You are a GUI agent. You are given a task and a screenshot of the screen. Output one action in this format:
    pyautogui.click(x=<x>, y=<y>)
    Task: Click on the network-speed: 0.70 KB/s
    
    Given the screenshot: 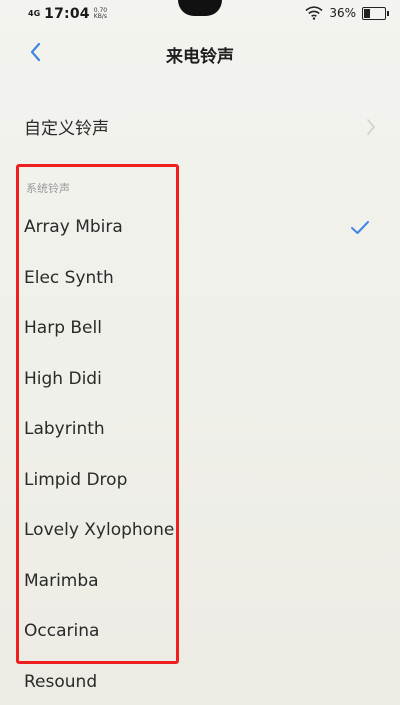 What is the action you would take?
    pyautogui.click(x=100, y=14)
    